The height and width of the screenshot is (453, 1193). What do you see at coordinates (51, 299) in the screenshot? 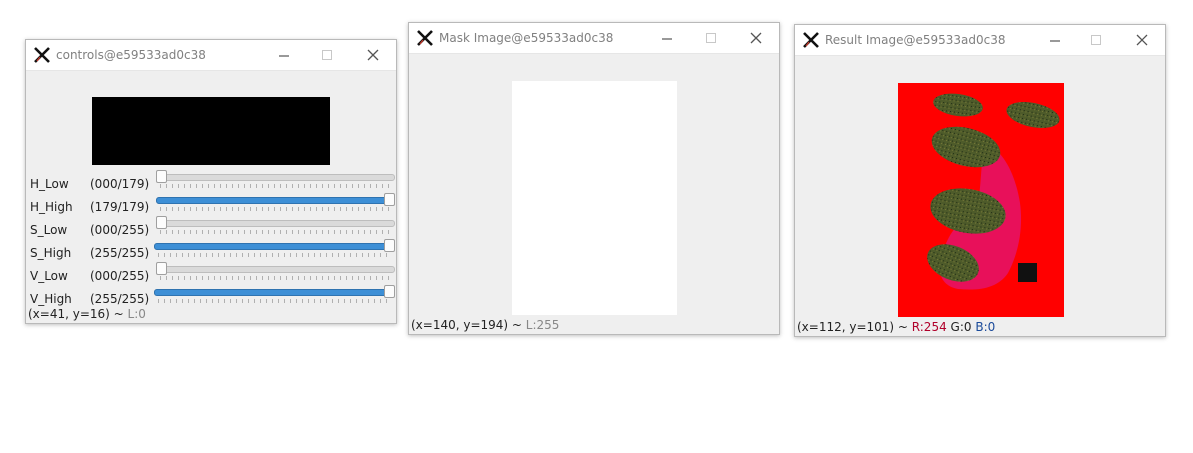
I see `trackbar-label-v-high: V_High` at bounding box center [51, 299].